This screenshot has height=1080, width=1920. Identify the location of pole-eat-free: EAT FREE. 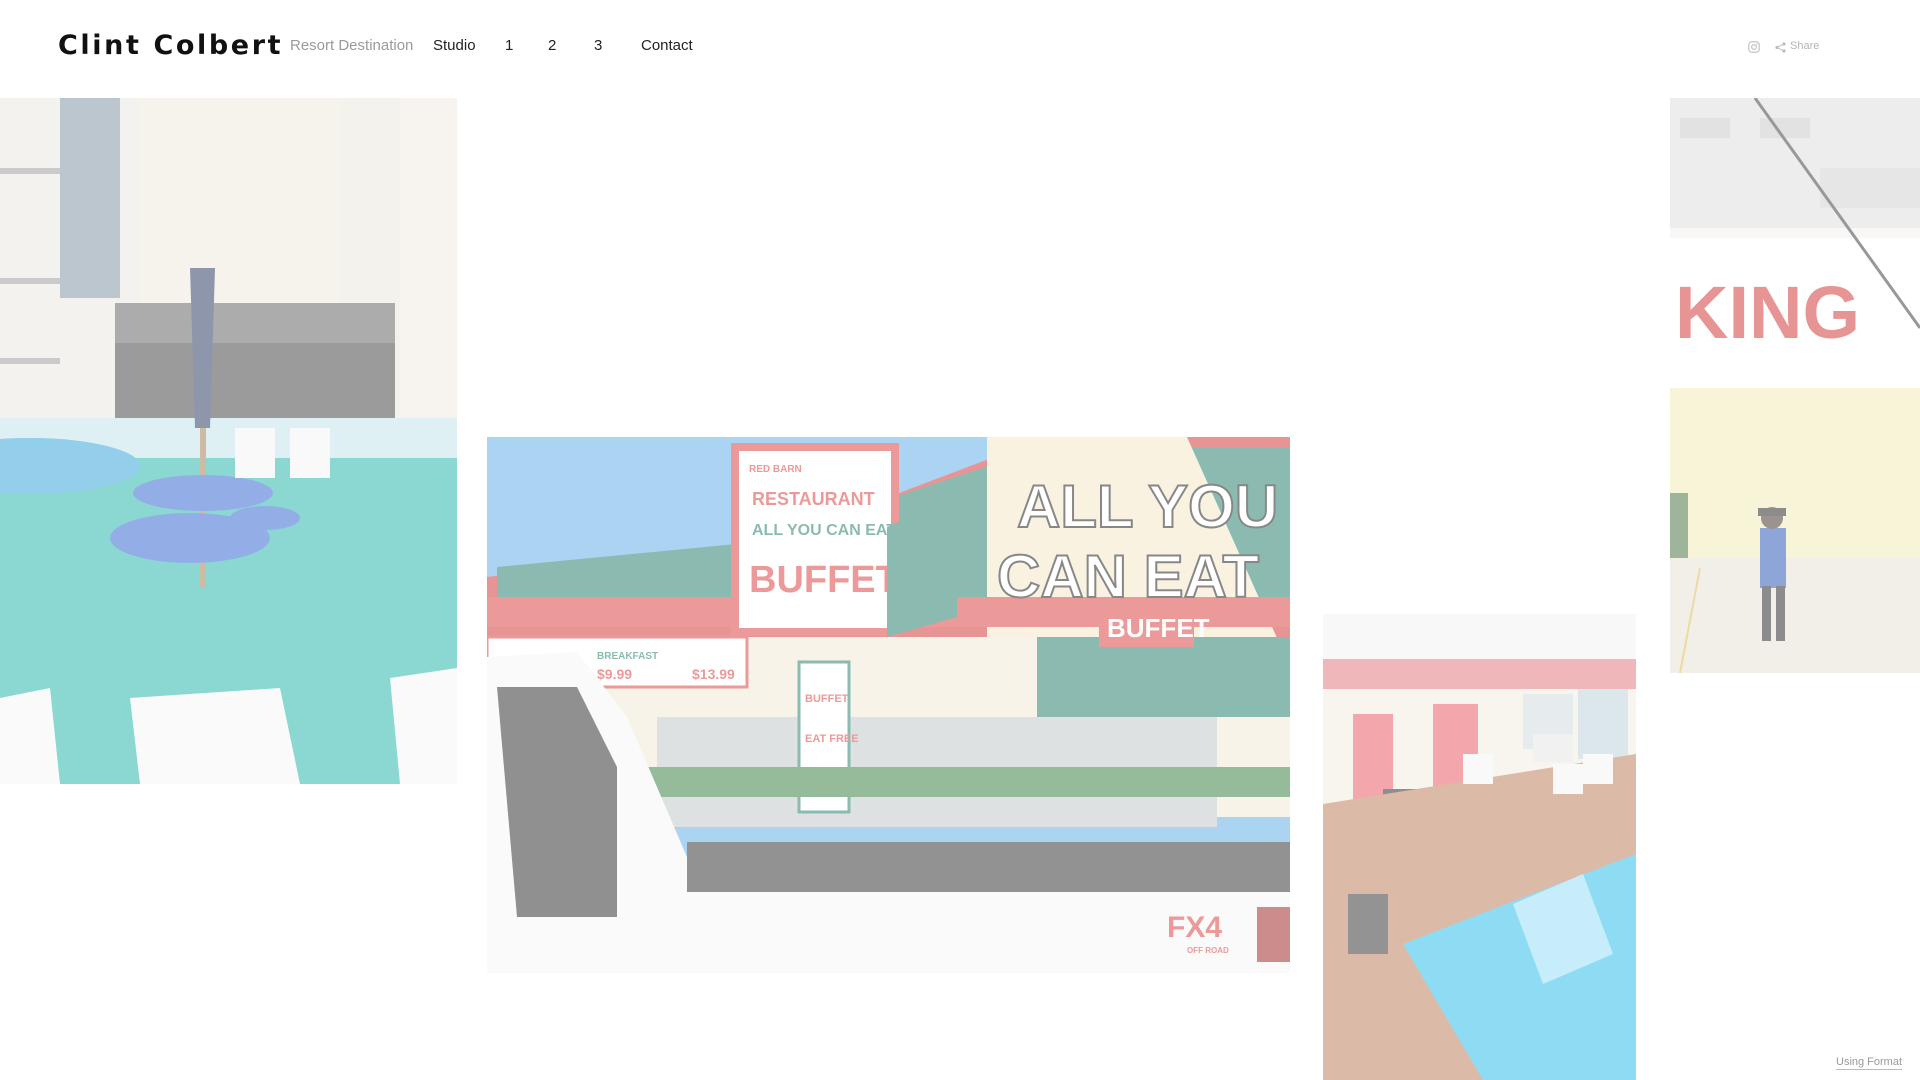
(832, 739).